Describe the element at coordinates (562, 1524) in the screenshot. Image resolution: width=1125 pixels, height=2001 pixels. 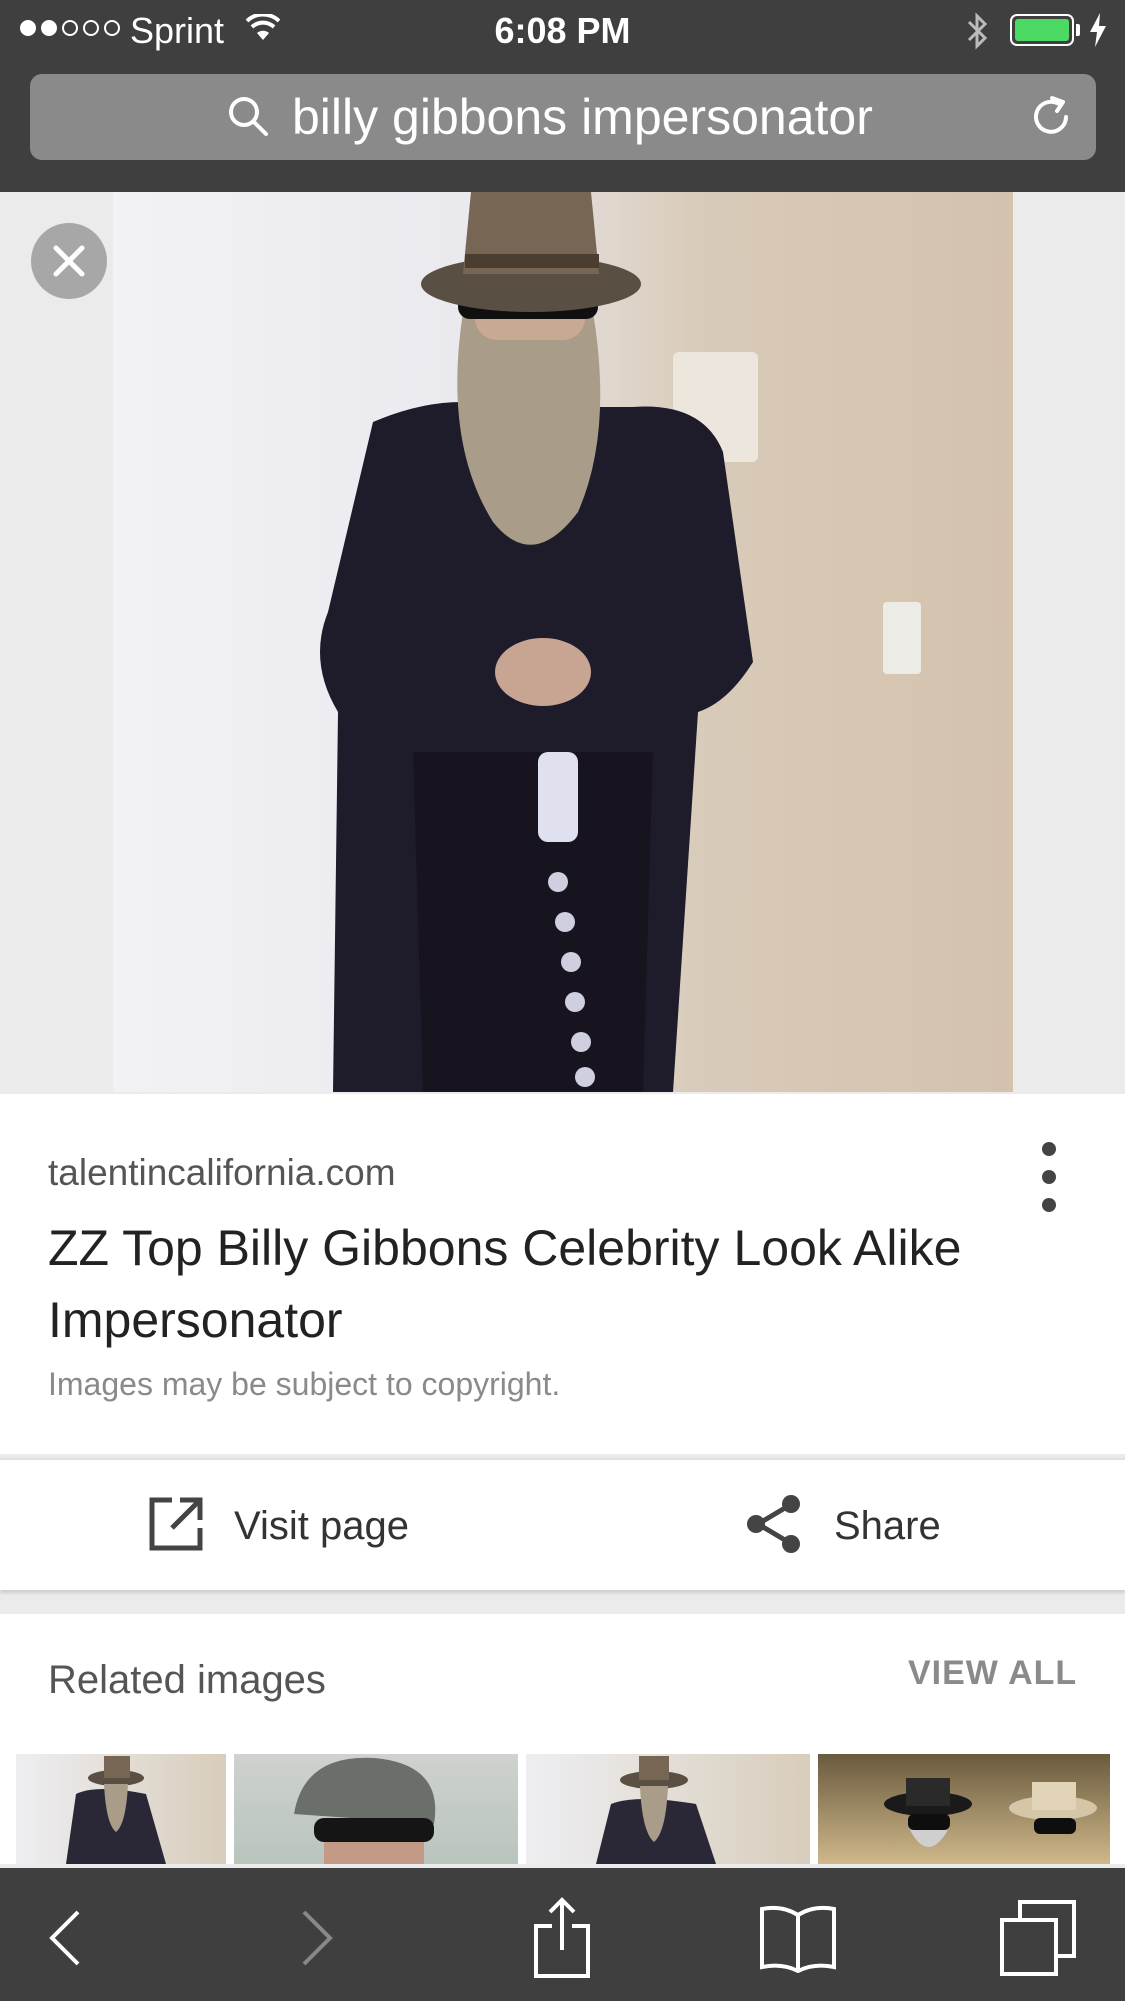
I see `result-actions: Visit page Share` at that location.